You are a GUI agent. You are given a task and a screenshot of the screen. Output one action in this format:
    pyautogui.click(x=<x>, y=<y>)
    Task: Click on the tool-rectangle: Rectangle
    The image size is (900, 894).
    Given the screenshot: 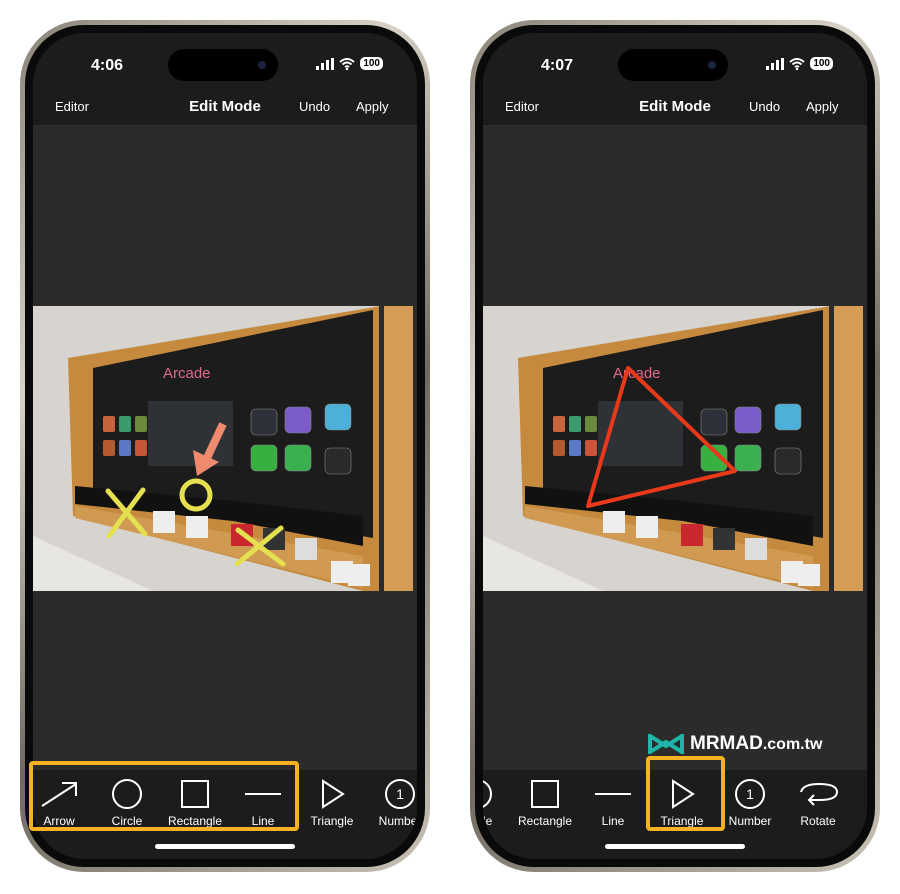 What is the action you would take?
    pyautogui.click(x=545, y=803)
    